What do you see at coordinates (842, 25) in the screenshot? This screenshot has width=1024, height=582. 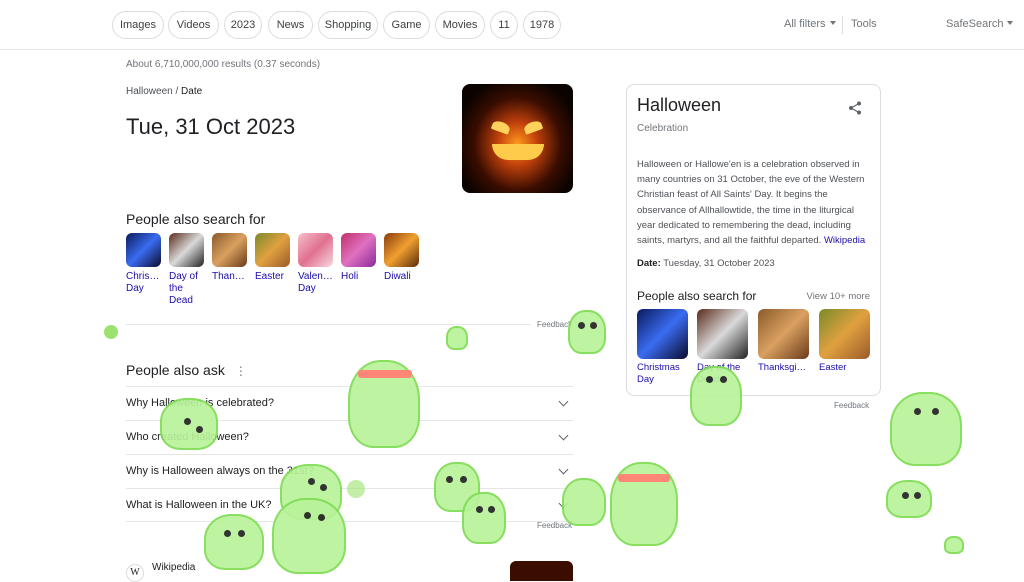 I see `divider` at bounding box center [842, 25].